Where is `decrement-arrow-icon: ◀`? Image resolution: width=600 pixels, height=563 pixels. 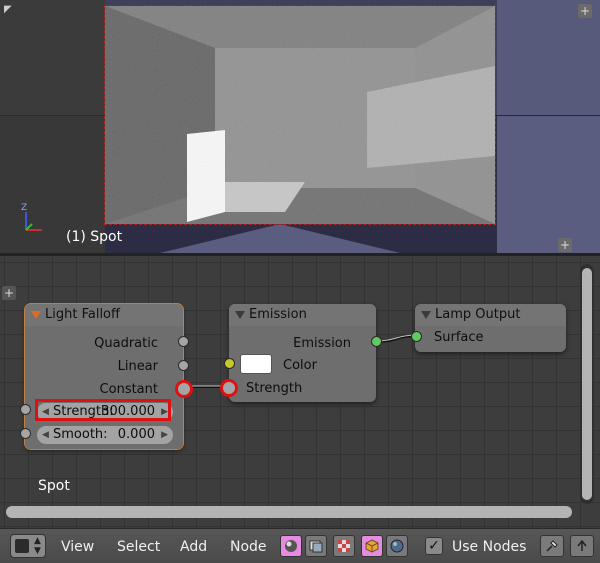
decrement-arrow-icon: ◀ is located at coordinates (45, 435).